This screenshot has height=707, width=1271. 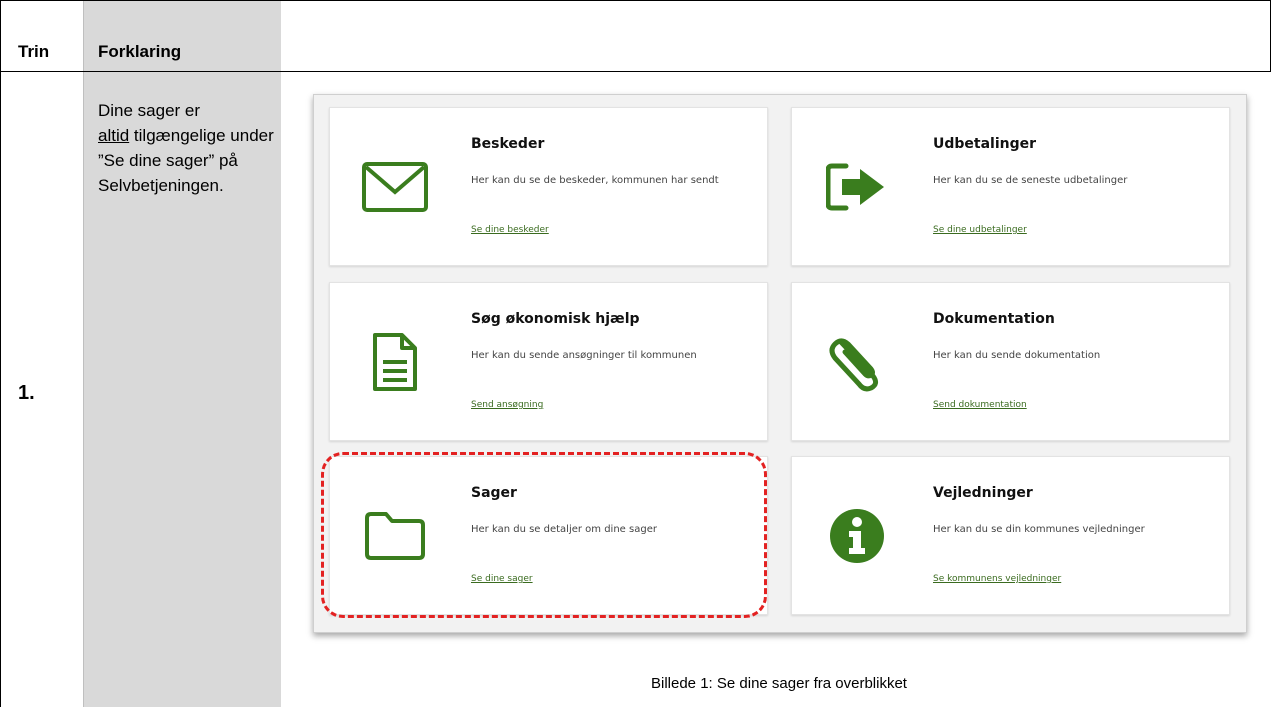 I want to click on header-row-divider, so click(x=635, y=71).